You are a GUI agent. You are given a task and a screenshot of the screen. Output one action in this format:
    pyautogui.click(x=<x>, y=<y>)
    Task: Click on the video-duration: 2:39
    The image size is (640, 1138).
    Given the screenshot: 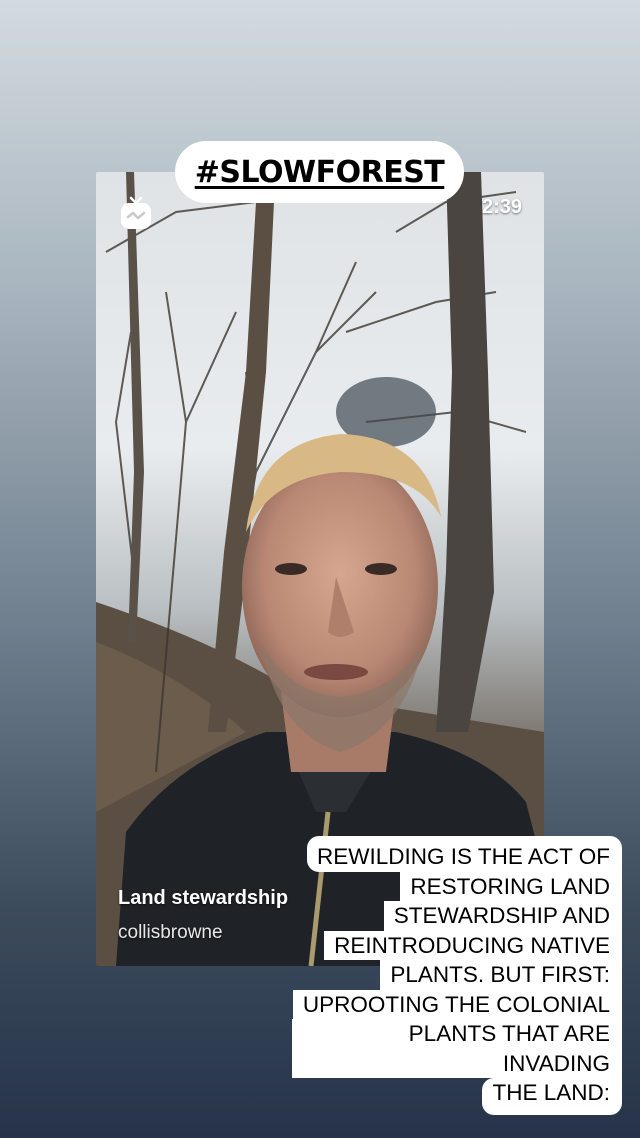 What is the action you would take?
    pyautogui.click(x=501, y=207)
    